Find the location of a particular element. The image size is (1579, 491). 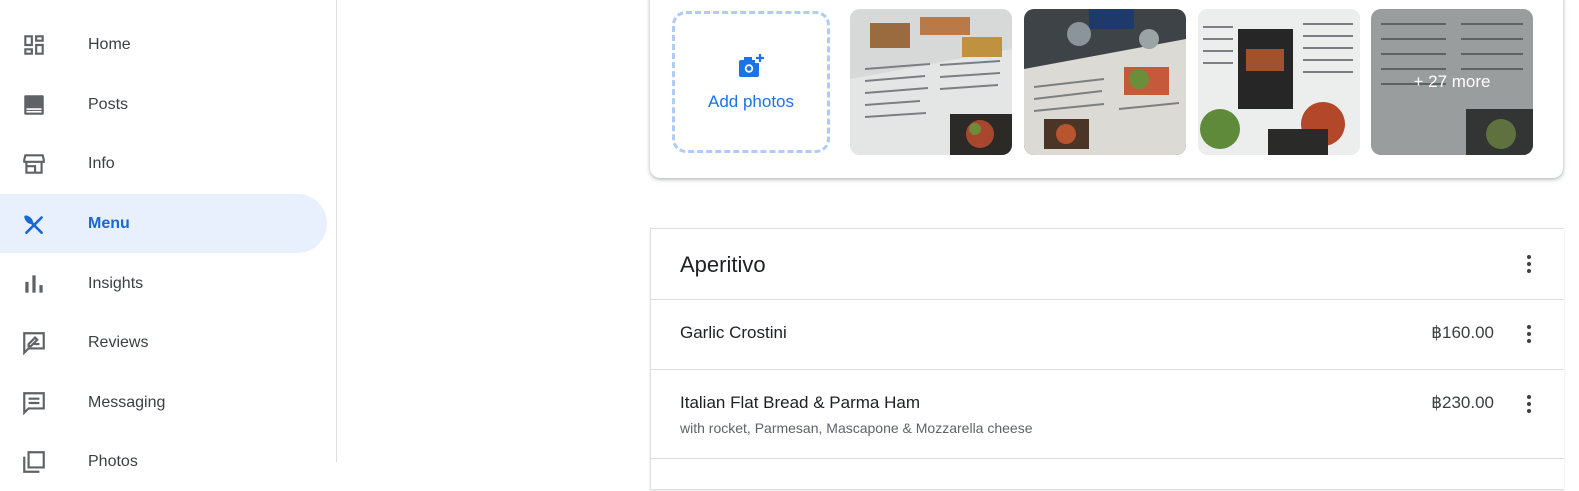

utensils-icon is located at coordinates (34, 224).